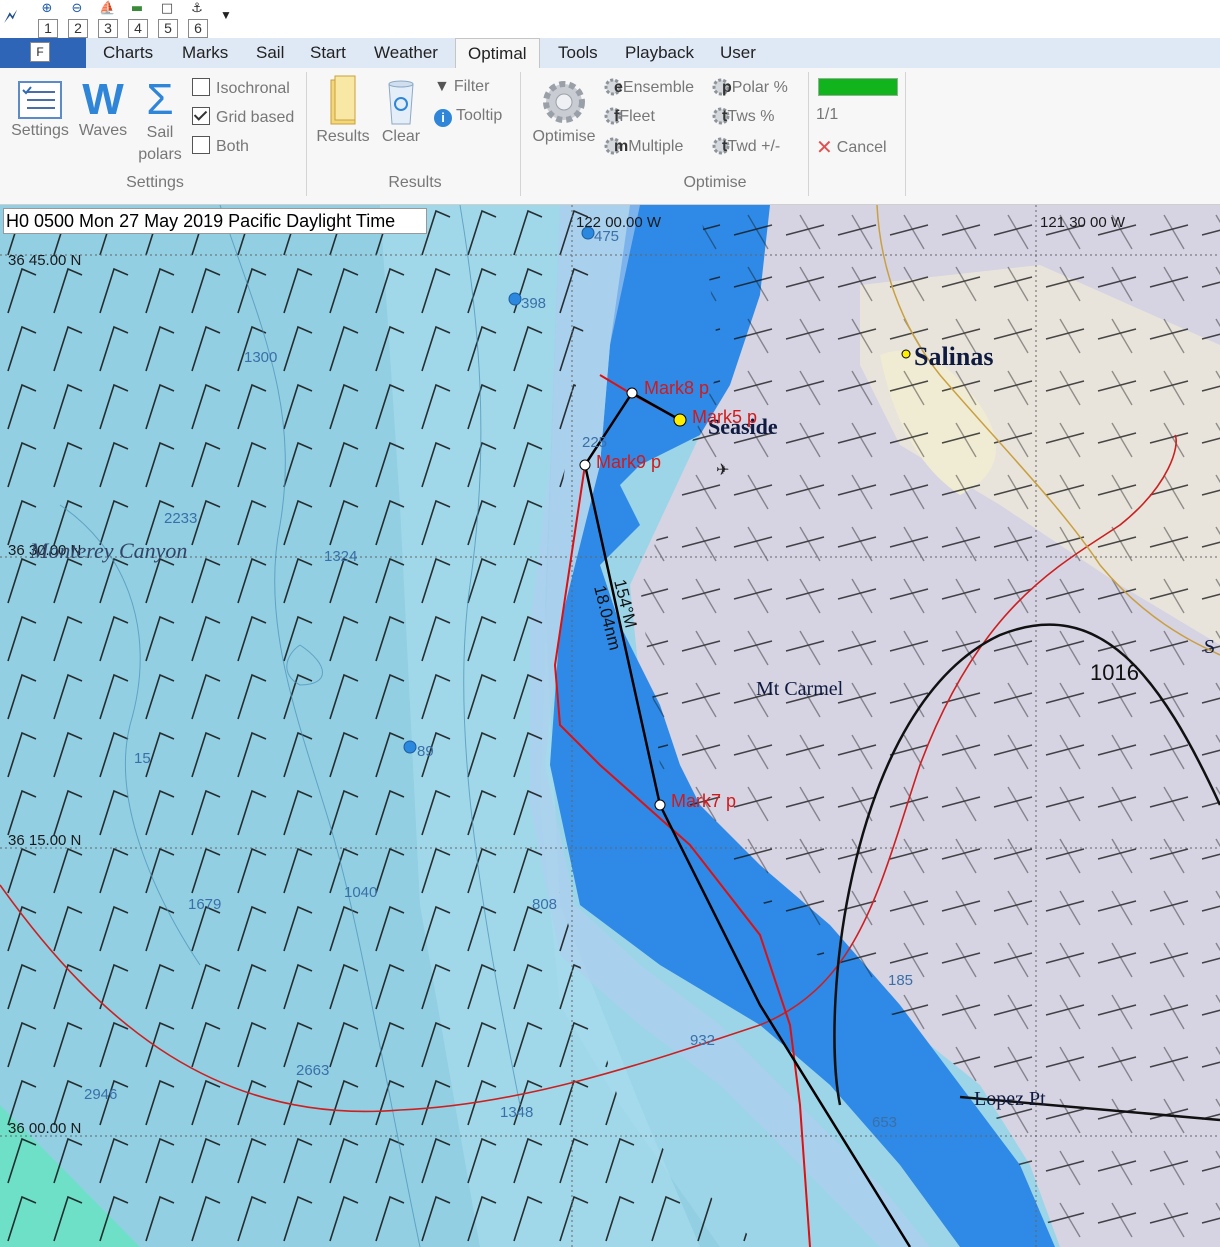  I want to click on customize-dropdown-icon: ▼, so click(226, 15).